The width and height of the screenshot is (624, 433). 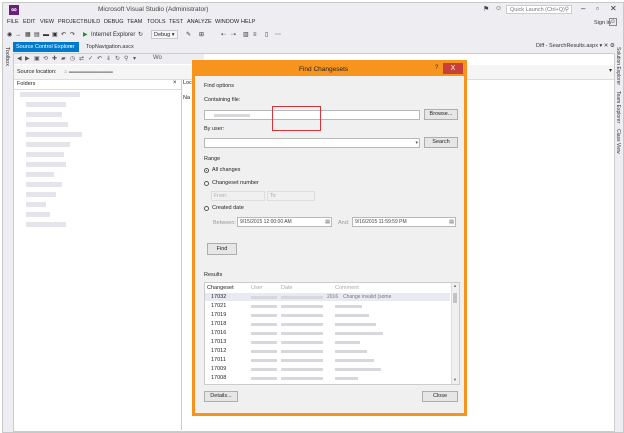 I want to click on account-icon: ☺, so click(x=613, y=22).